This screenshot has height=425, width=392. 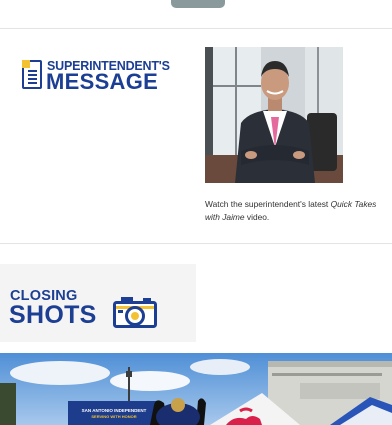 I want to click on top-tab, so click(x=198, y=4).